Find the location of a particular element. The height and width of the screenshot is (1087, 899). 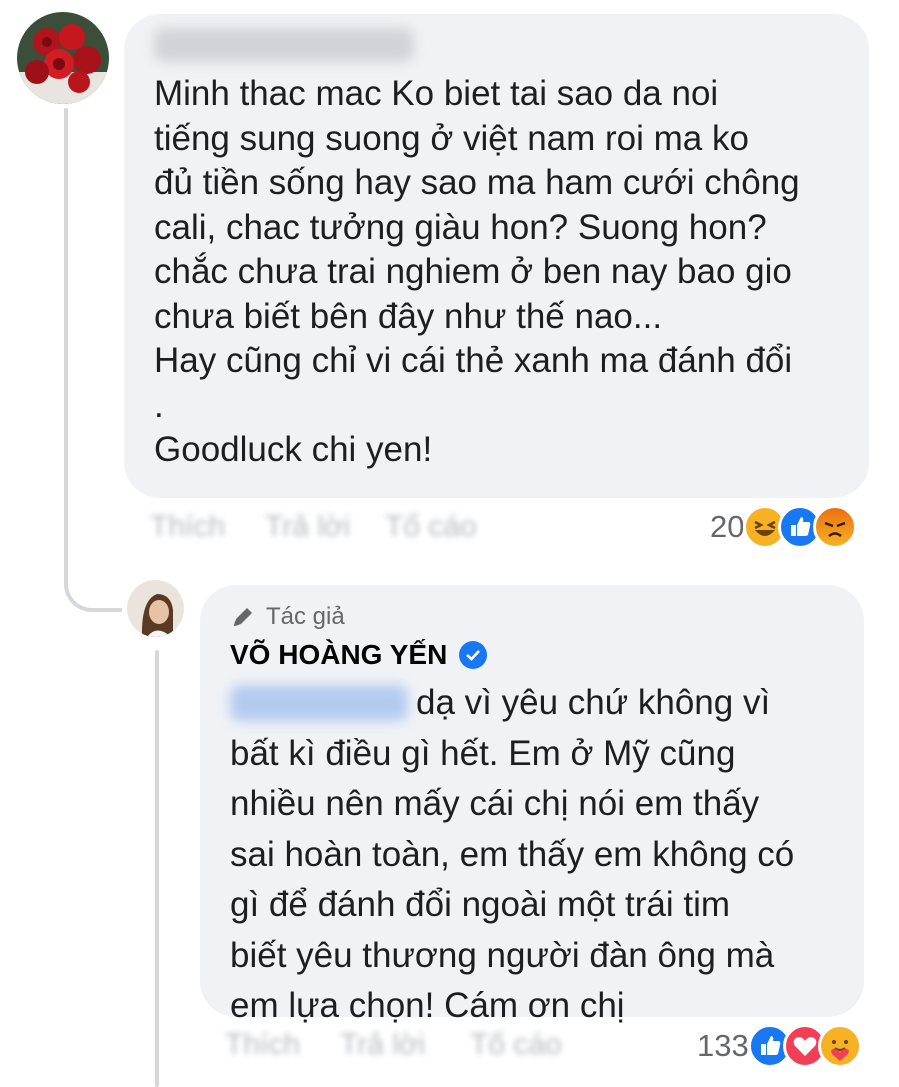

reply-line: em lựa chọn! Cám ơn chị is located at coordinates (427, 1005).